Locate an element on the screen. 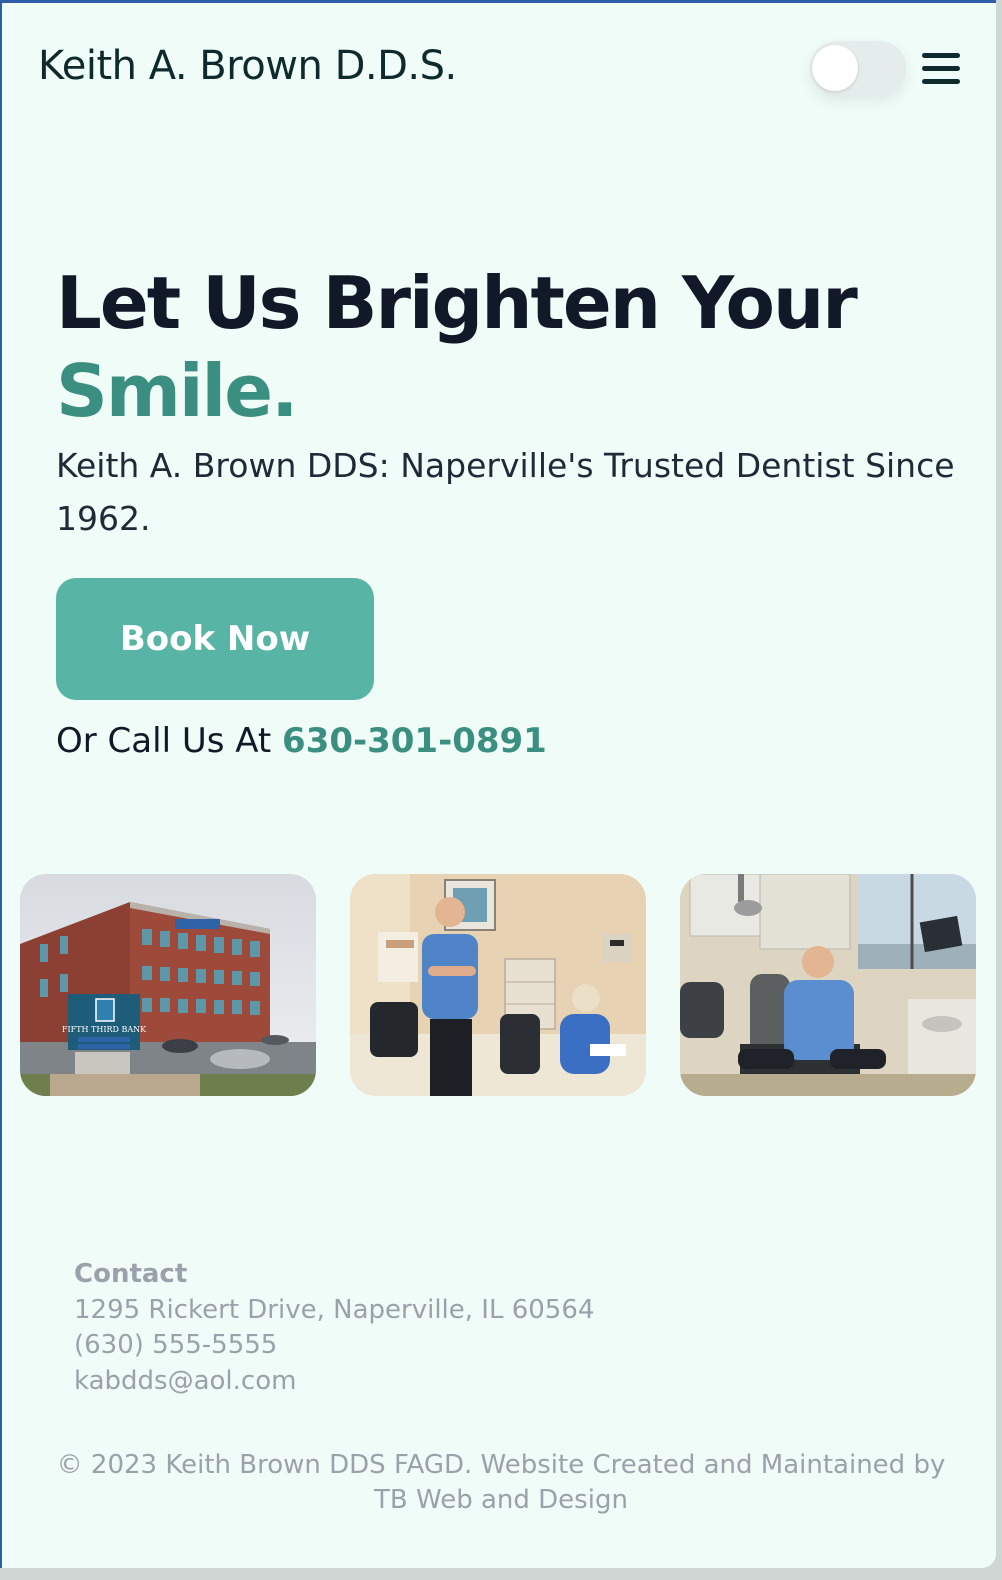 The height and width of the screenshot is (1580, 1002). book-now-button: Book Now is located at coordinates (215, 639).